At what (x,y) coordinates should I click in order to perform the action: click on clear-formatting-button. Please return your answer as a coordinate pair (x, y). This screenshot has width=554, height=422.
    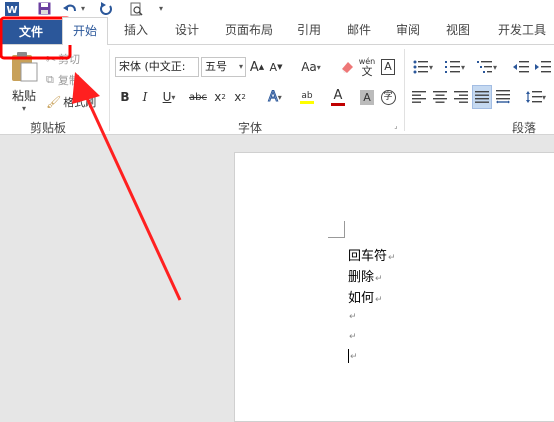
    Looking at the image, I should click on (347, 67).